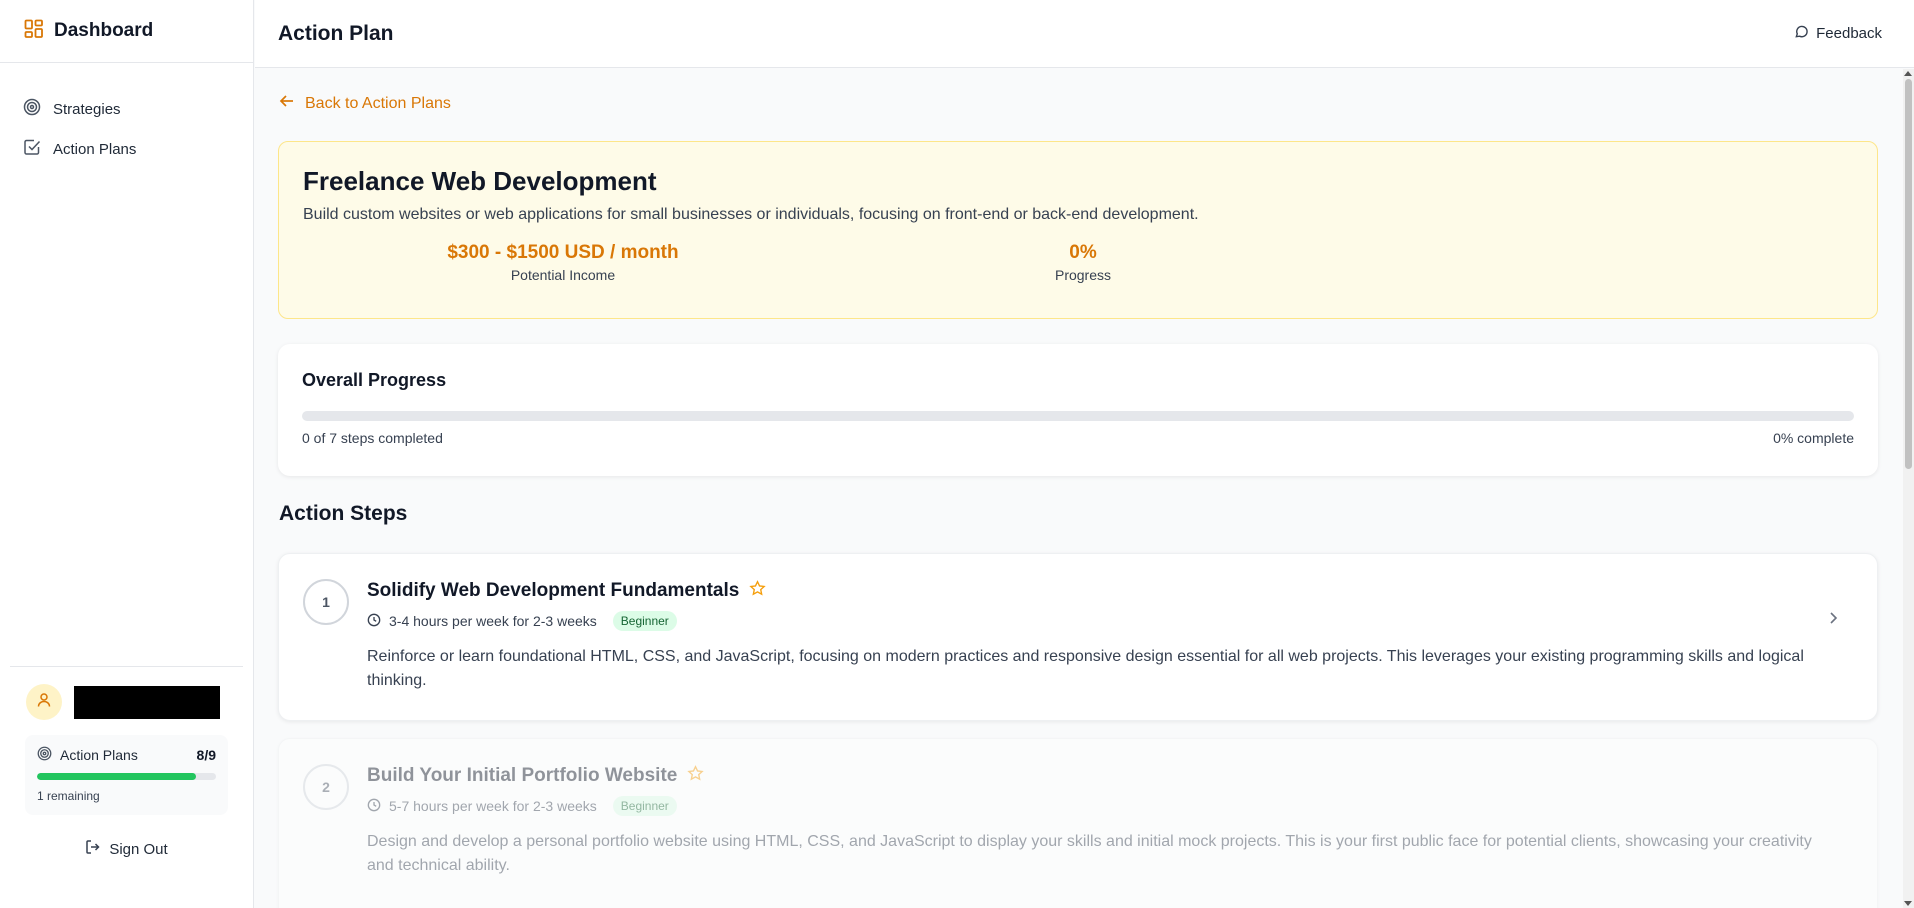  I want to click on header: Action Plan Feedback, so click(1084, 34).